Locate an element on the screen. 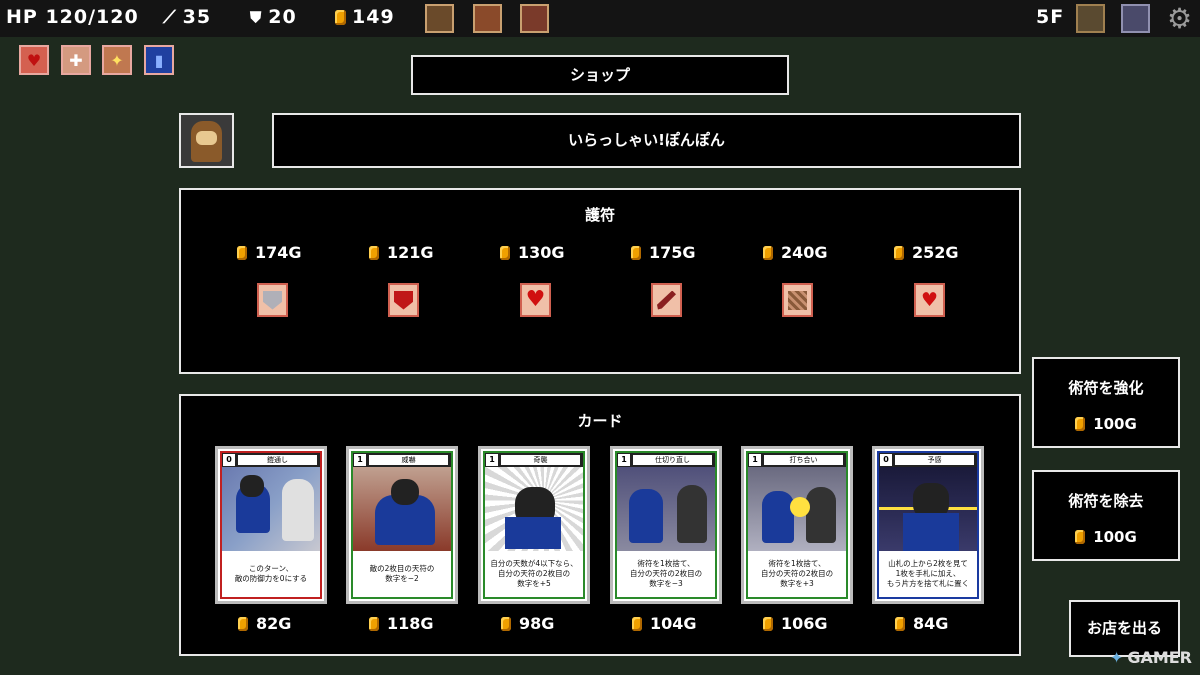 Image resolution: width=1200 pixels, height=675 pixels. shop-card: 0 予感 山札の上から2枚を見て 1枚を手札に加え、 もう片方を捨て札に置く is located at coordinates (928, 525).